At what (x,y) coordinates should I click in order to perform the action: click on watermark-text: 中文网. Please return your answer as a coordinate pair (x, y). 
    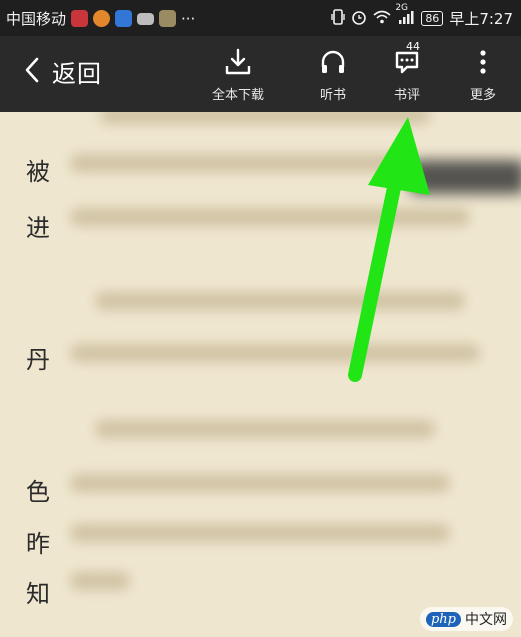
    Looking at the image, I should click on (486, 620).